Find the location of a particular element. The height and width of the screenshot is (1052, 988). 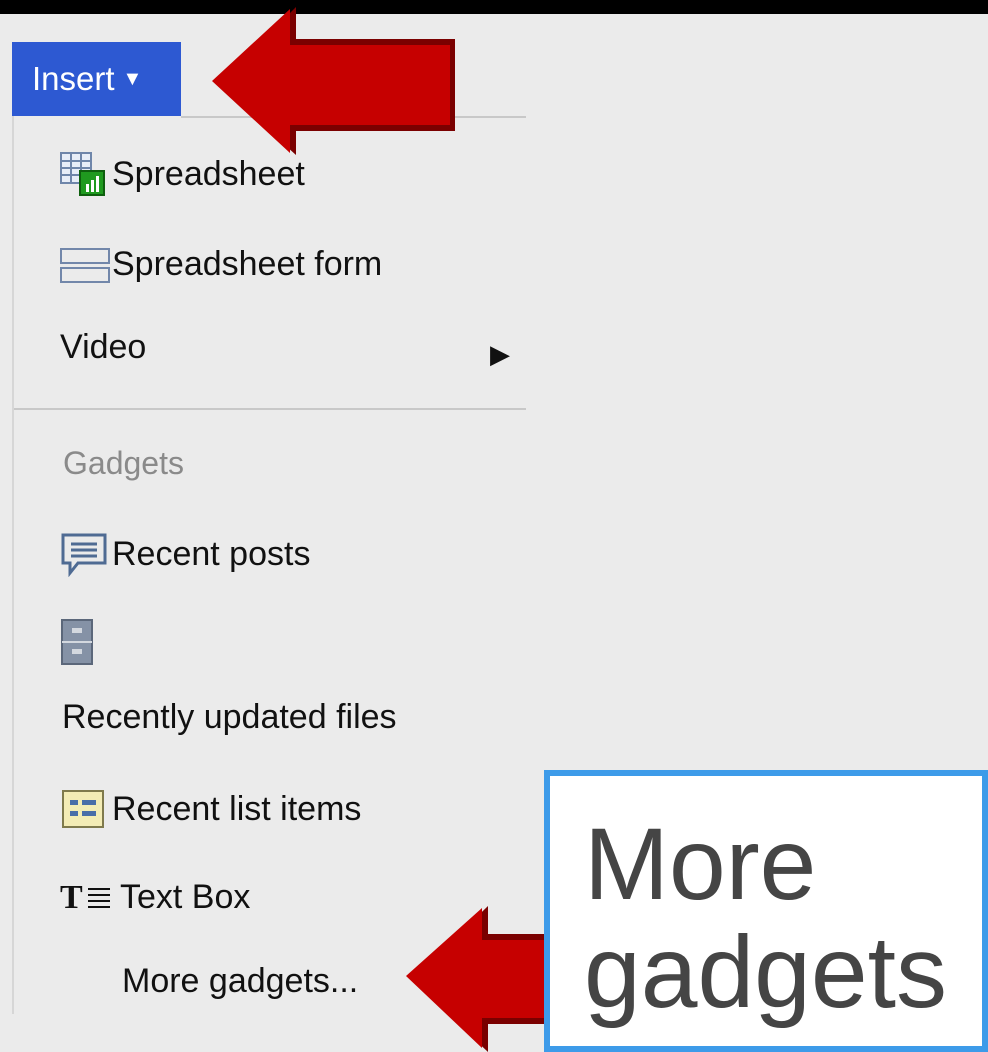

menu-item-video: Video is located at coordinates (103, 347).